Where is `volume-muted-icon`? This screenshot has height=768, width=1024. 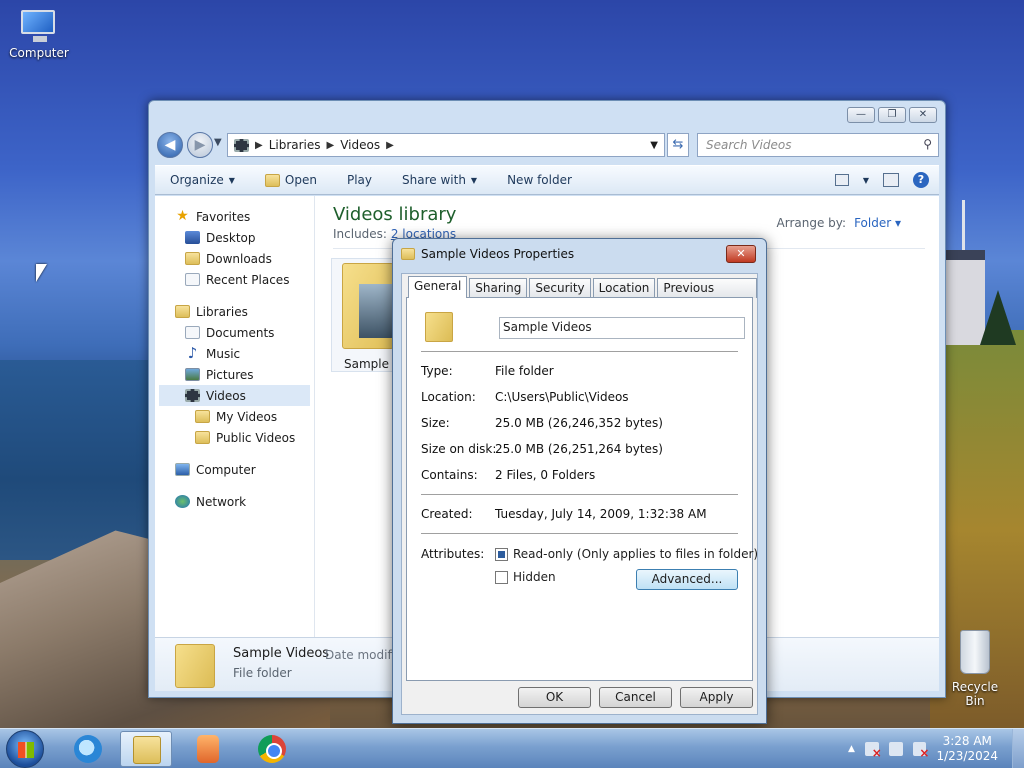 volume-muted-icon is located at coordinates (920, 751).